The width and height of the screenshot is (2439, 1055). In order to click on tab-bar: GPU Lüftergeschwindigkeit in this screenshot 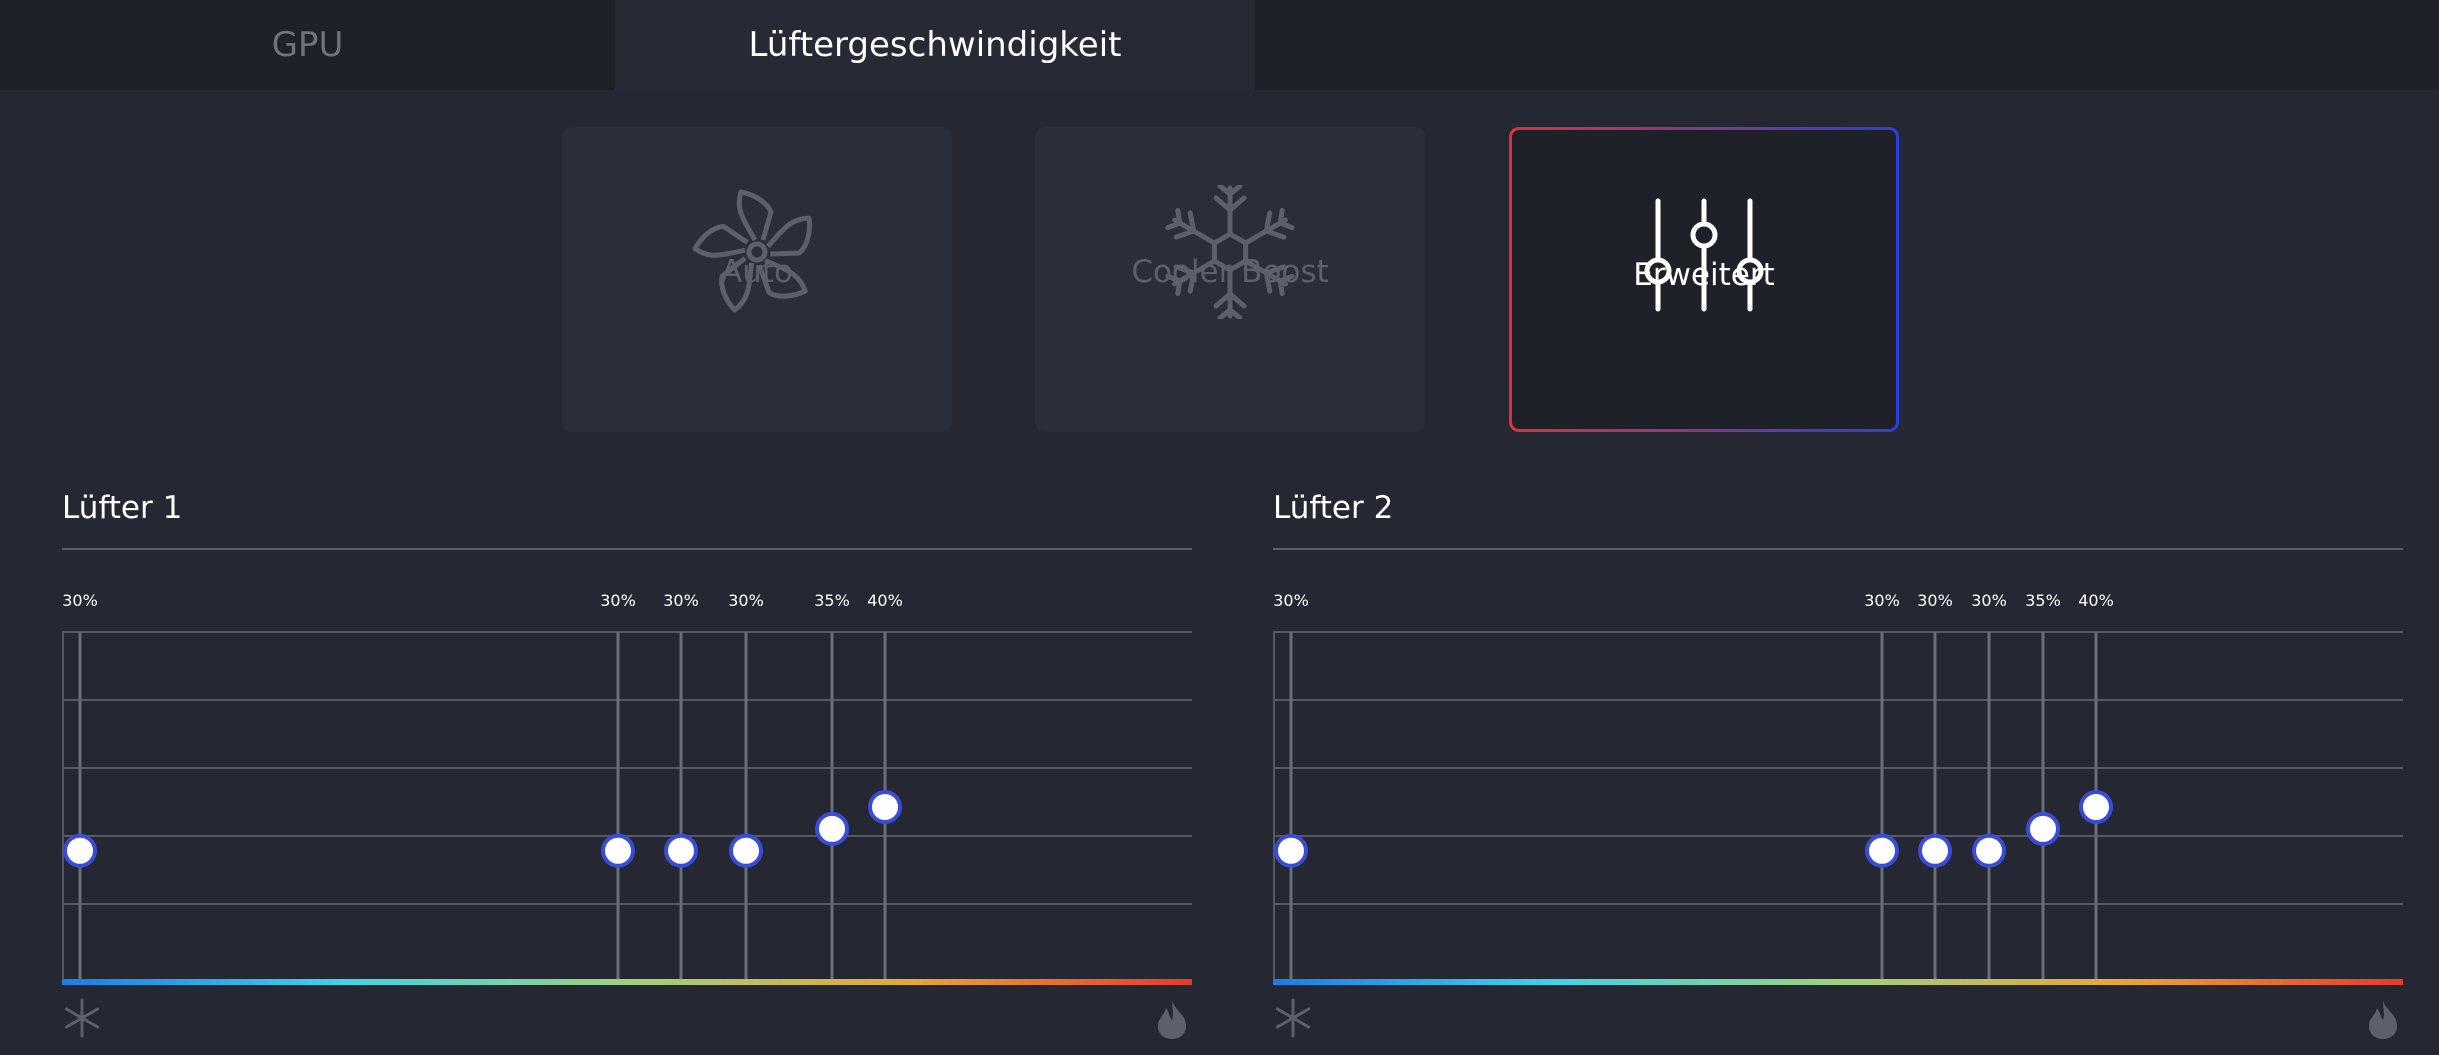, I will do `click(1219, 45)`.